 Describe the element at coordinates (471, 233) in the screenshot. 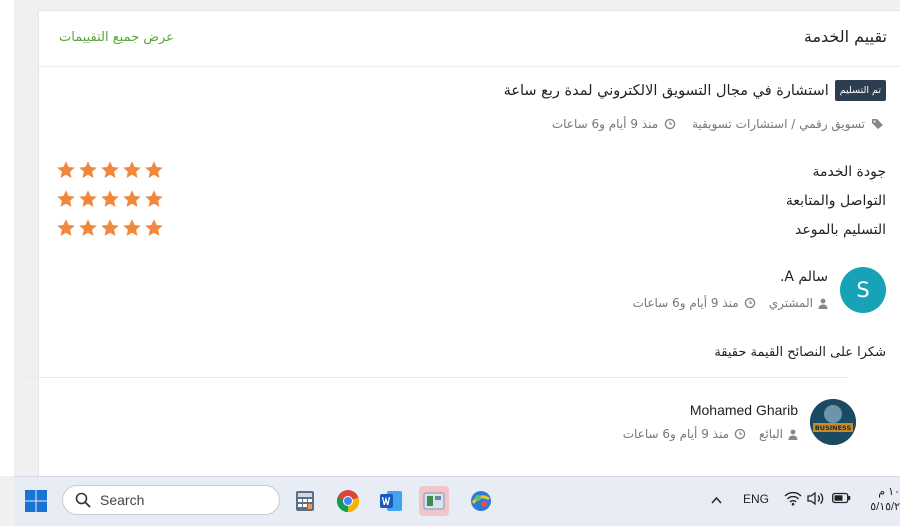

I see `criterion-row: التسليم بالموعد` at that location.